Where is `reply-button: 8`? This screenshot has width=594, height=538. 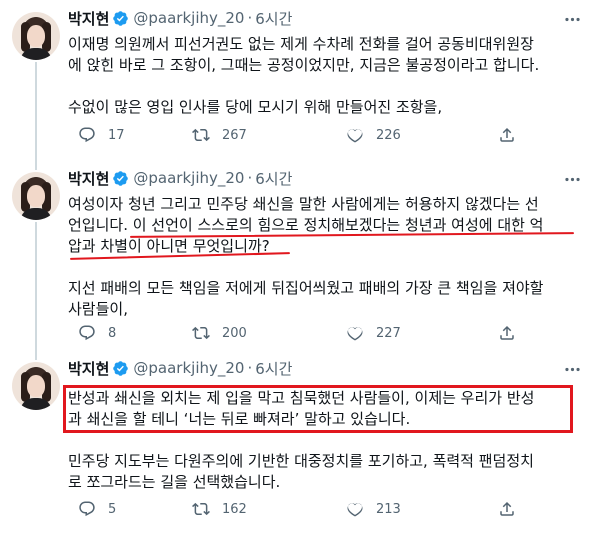
reply-button: 8 is located at coordinates (97, 333).